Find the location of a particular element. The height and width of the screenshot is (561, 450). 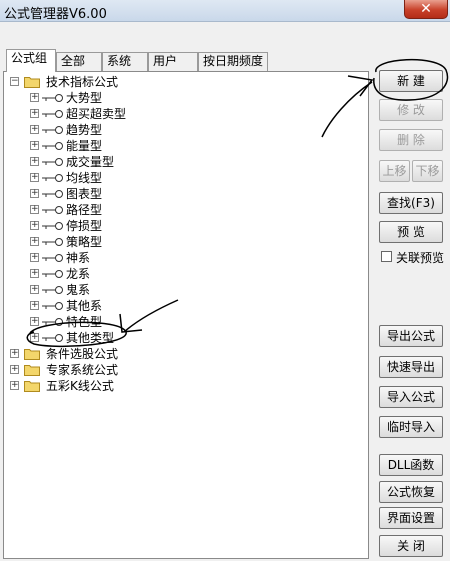

tree-item-stock-screening: + 条件选股公式 is located at coordinates (184, 354).